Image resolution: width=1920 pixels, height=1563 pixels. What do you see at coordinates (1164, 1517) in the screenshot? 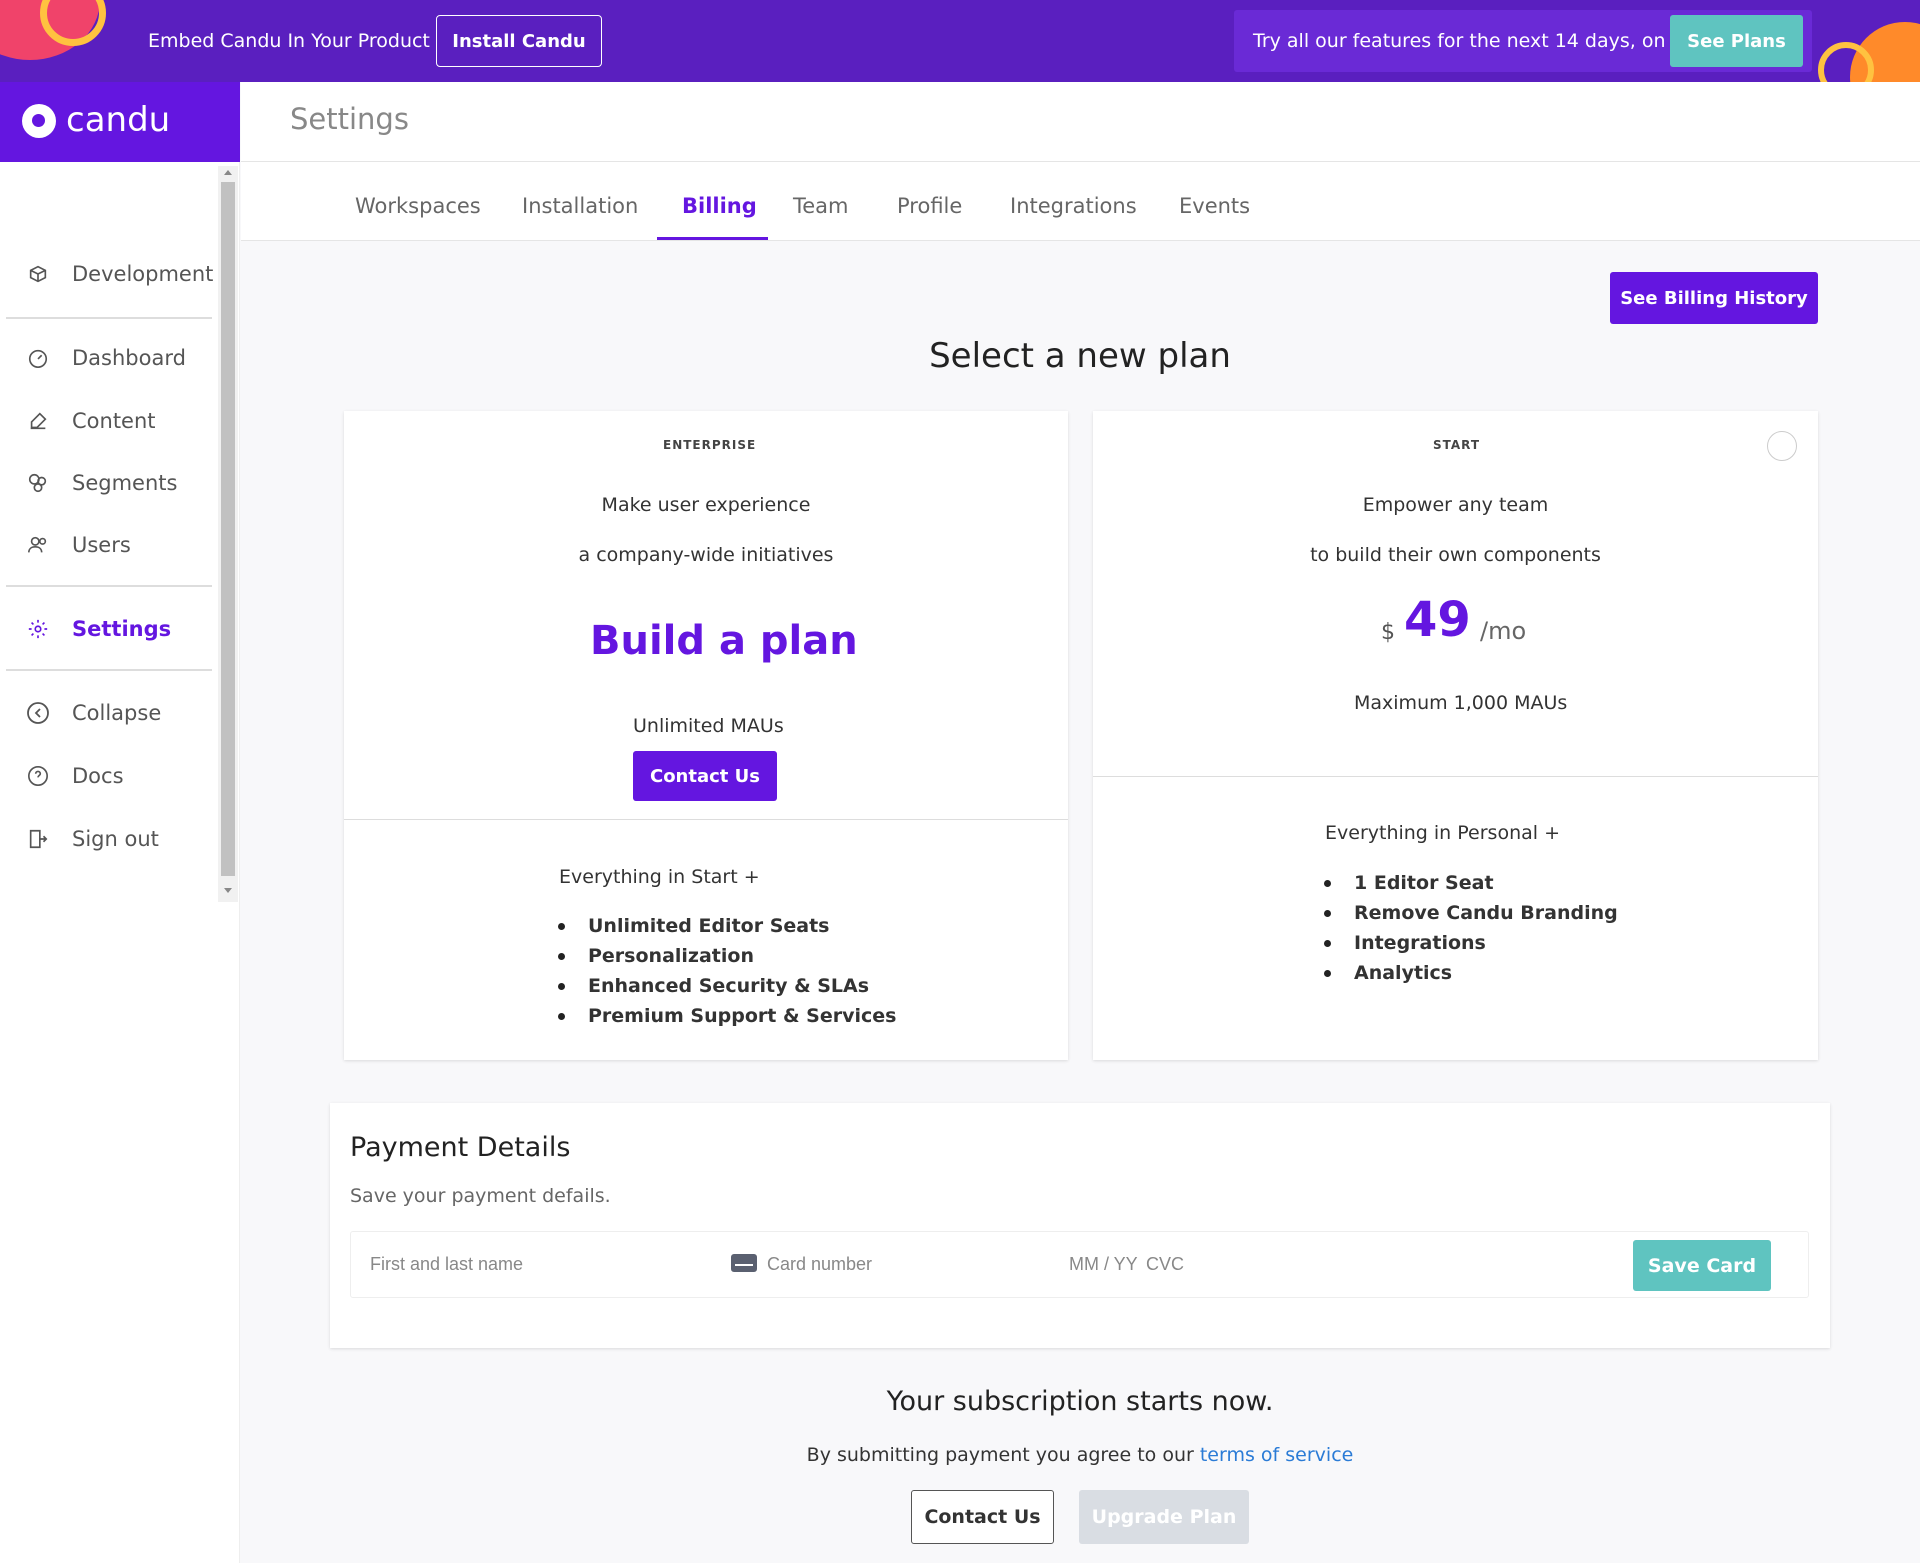
I see `upgrade-plan-button: Upgrade Plan` at bounding box center [1164, 1517].